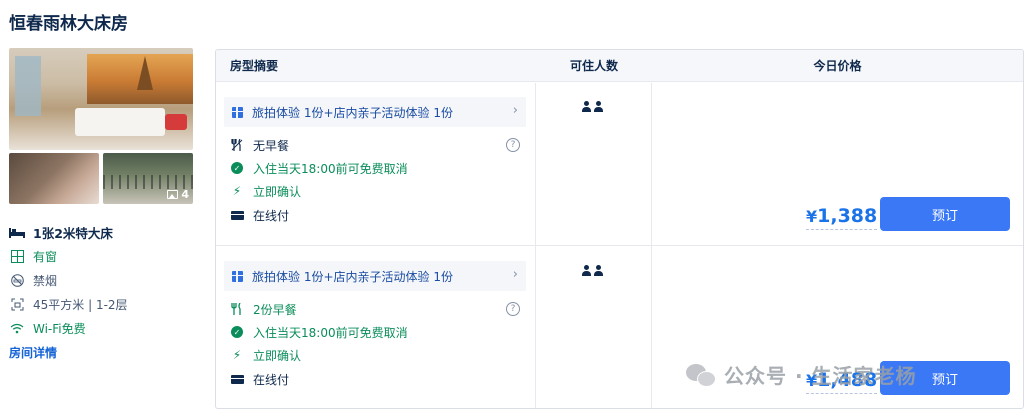 This screenshot has height=418, width=1026. What do you see at coordinates (54, 178) in the screenshot?
I see `room-photo-thumb` at bounding box center [54, 178].